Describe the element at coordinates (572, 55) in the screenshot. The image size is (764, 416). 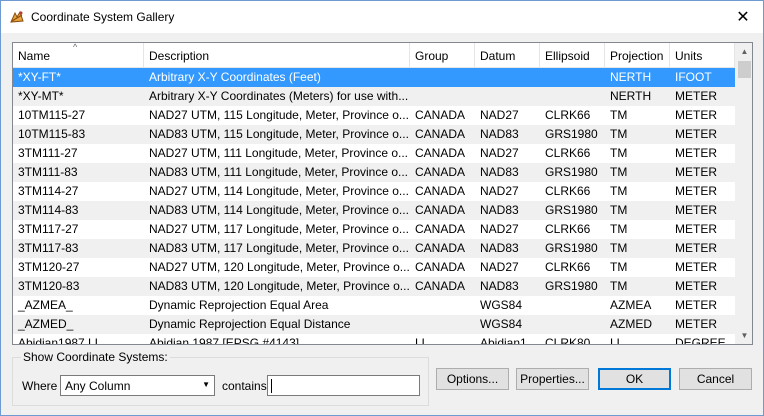
I see `column-header-ellipsoid: Ellipsoid` at that location.